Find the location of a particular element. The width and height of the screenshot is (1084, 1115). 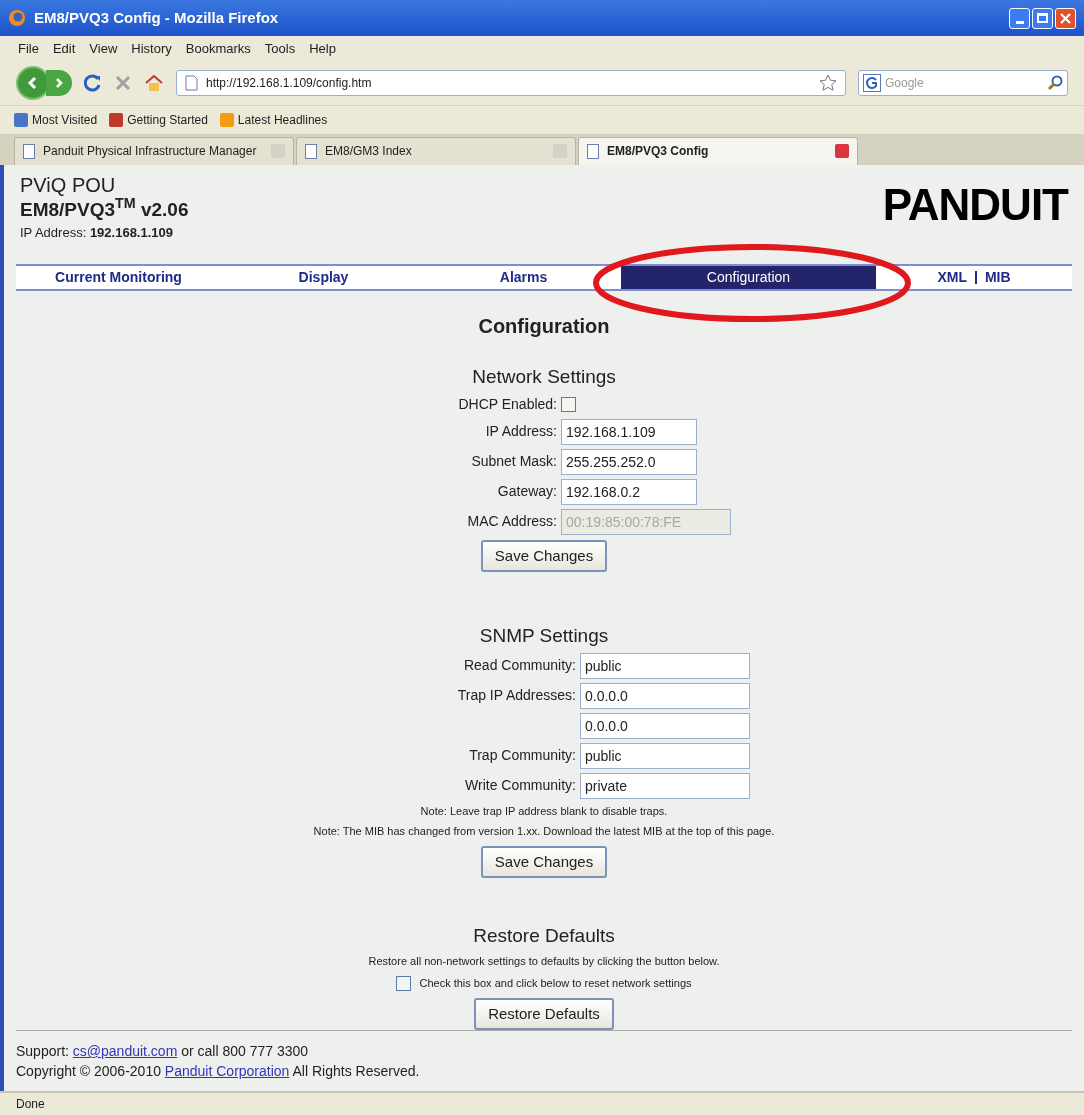

menu-item: Help is located at coordinates (322, 49).